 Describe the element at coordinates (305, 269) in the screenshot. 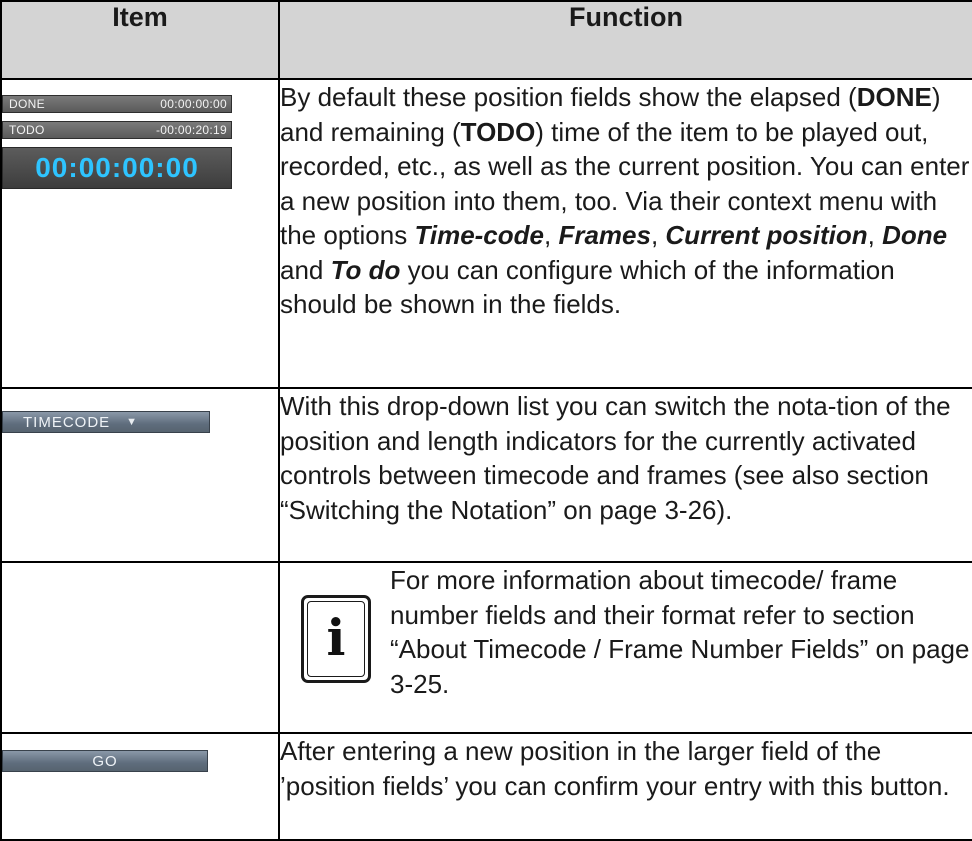

I see `separator-4: and` at that location.